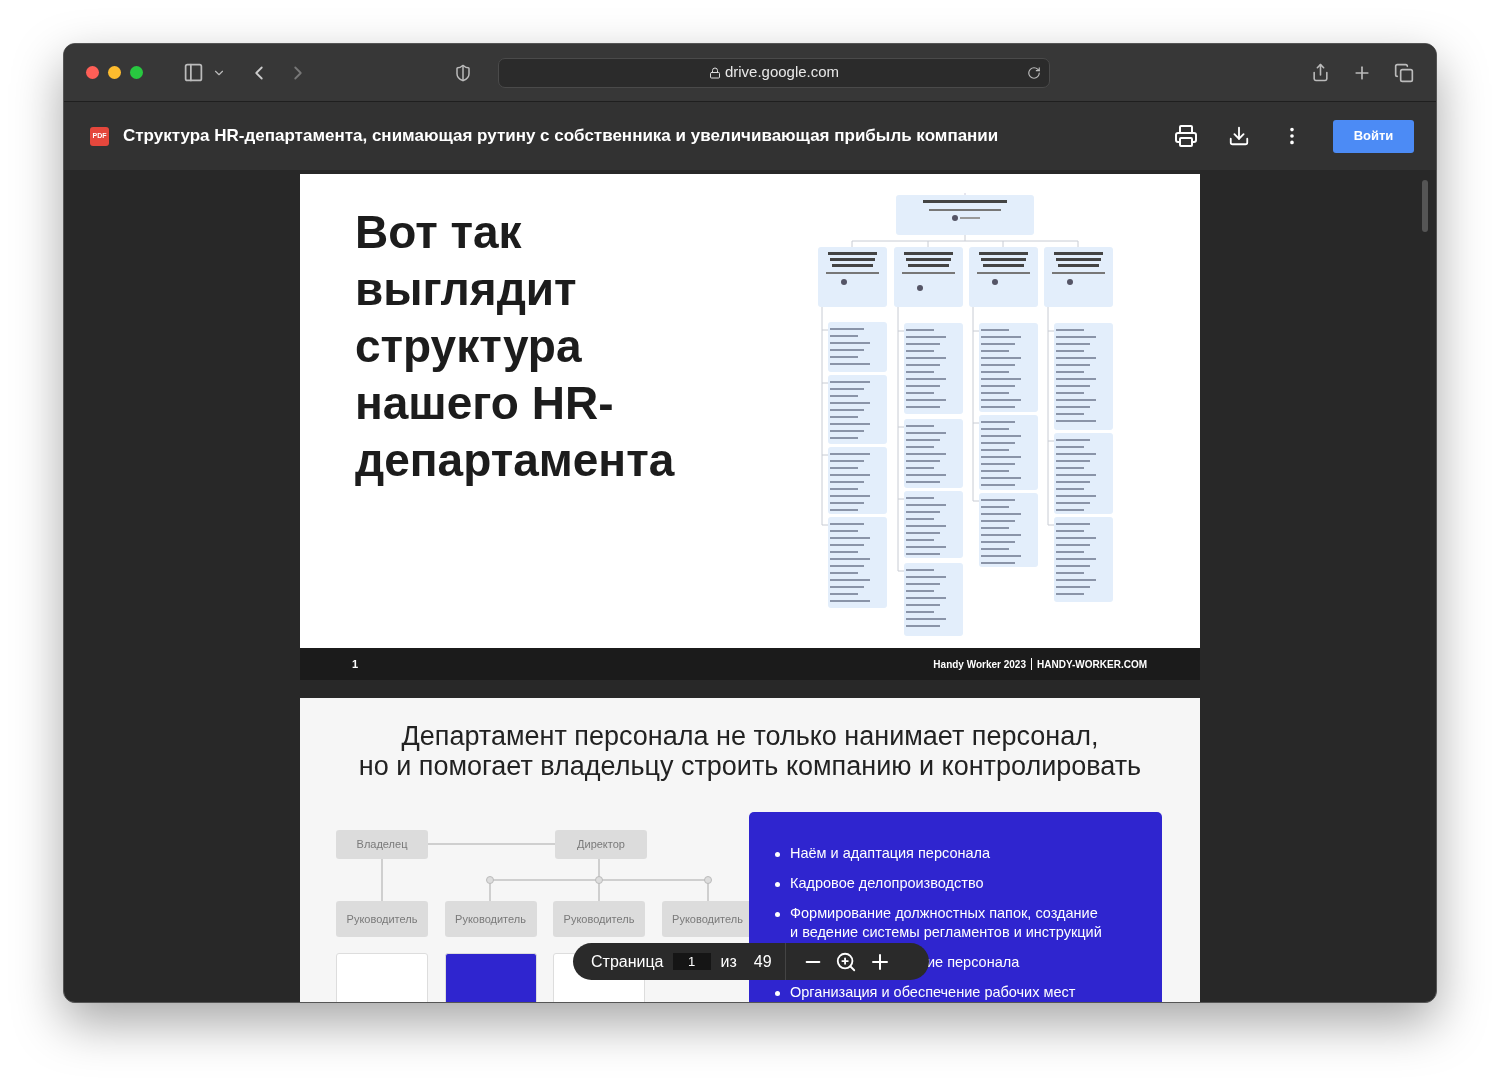 This screenshot has width=1500, height=1087. Describe the element at coordinates (1239, 136) in the screenshot. I see `download-icon` at that location.